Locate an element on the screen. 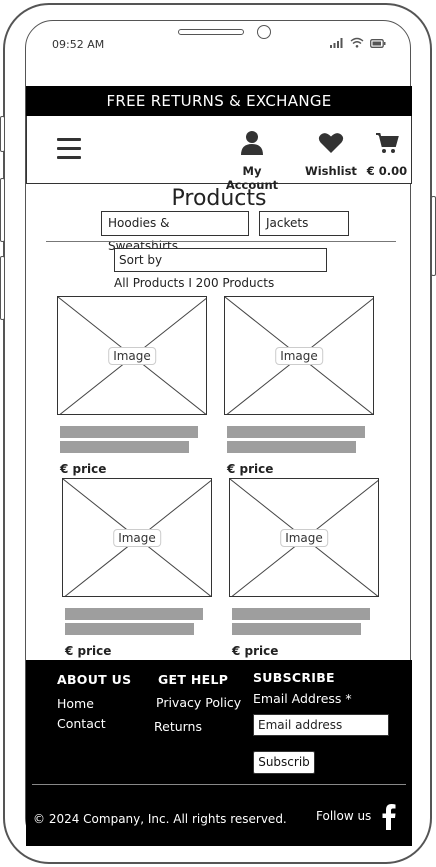 The width and height of the screenshot is (436, 867). category-jackets-button: Jackets is located at coordinates (304, 223).